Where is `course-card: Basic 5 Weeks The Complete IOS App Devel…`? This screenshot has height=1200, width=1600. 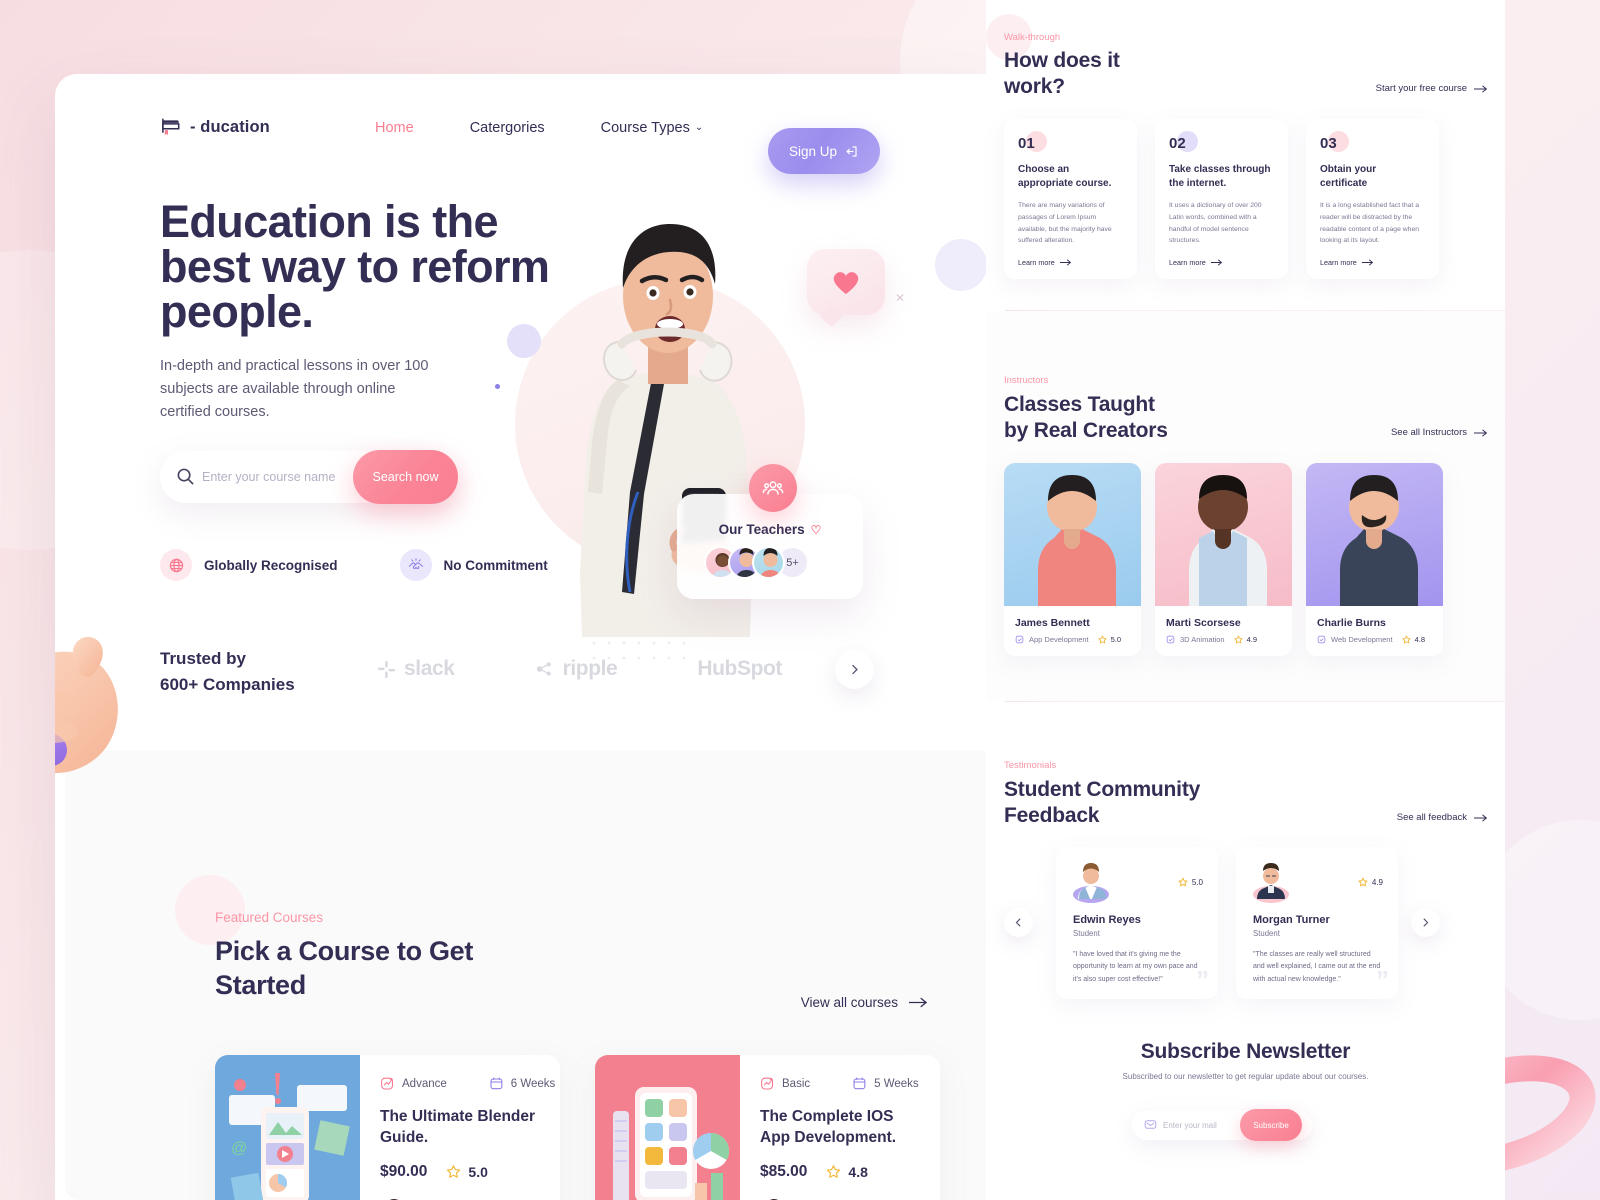
course-card: Basic 5 Weeks The Complete IOS App Devel… is located at coordinates (767, 1127).